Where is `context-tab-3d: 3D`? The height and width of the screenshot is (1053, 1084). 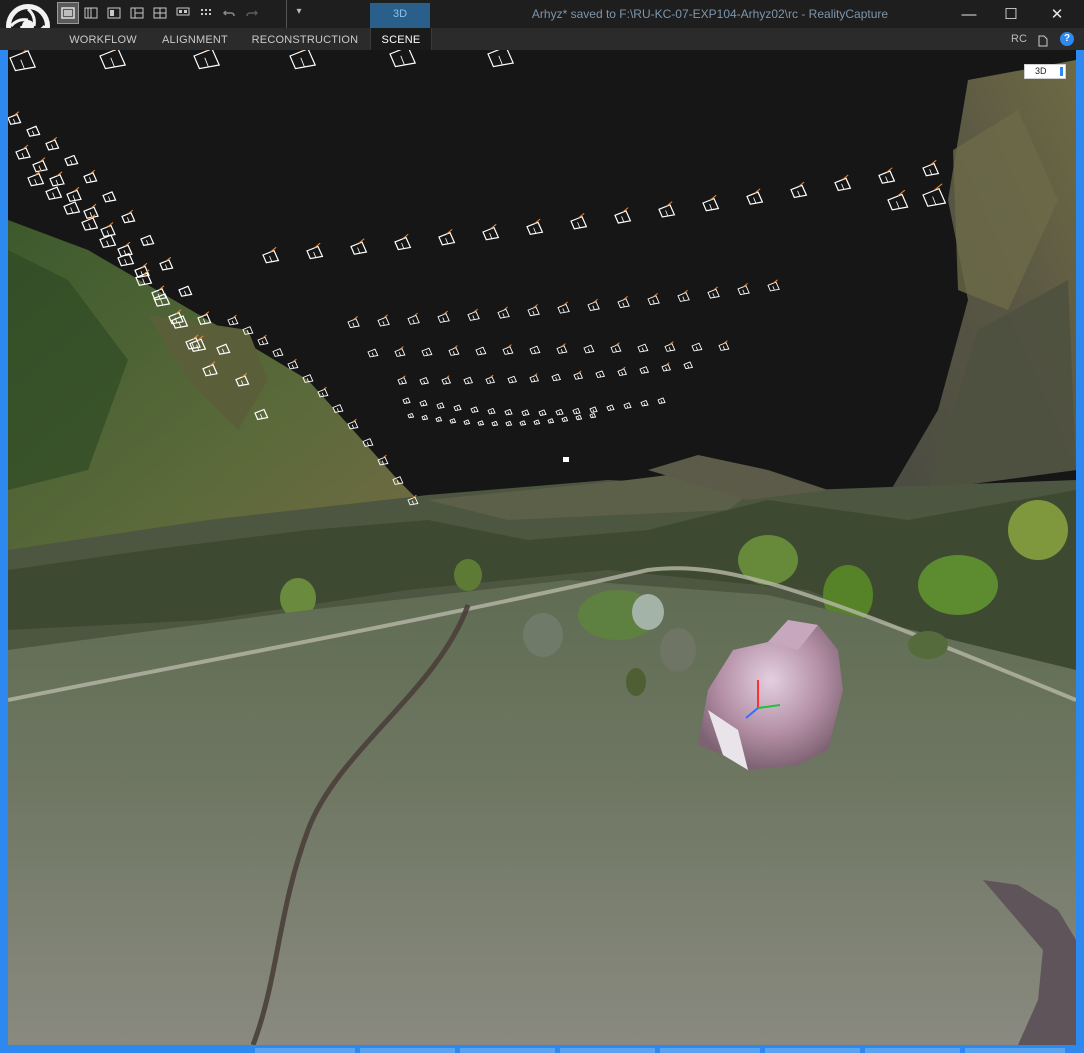
context-tab-3d: 3D is located at coordinates (400, 15).